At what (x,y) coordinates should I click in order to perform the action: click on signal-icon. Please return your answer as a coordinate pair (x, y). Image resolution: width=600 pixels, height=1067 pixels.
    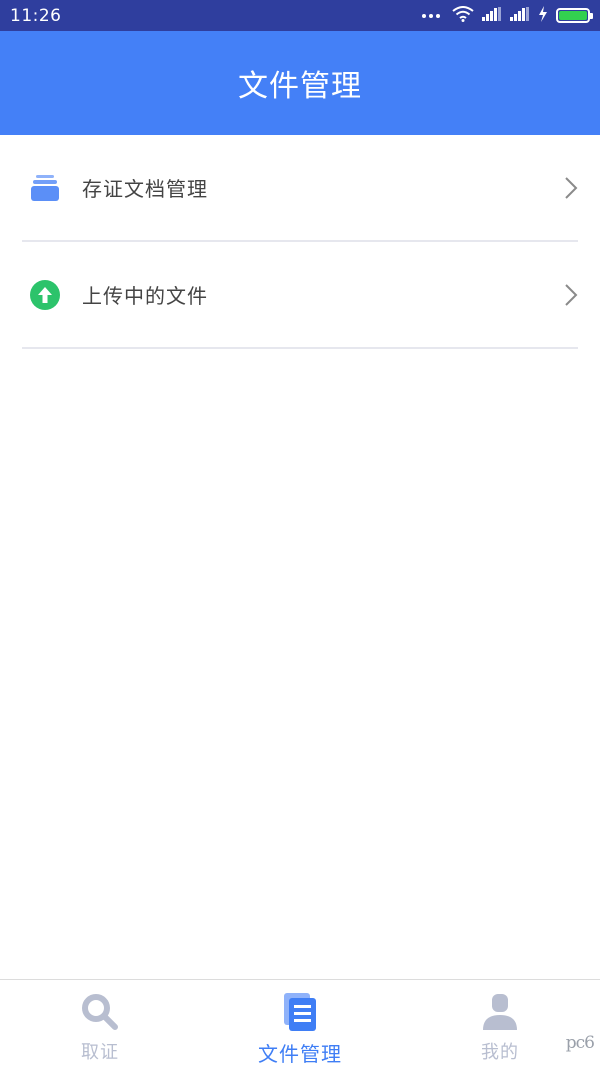
    Looking at the image, I should click on (492, 15).